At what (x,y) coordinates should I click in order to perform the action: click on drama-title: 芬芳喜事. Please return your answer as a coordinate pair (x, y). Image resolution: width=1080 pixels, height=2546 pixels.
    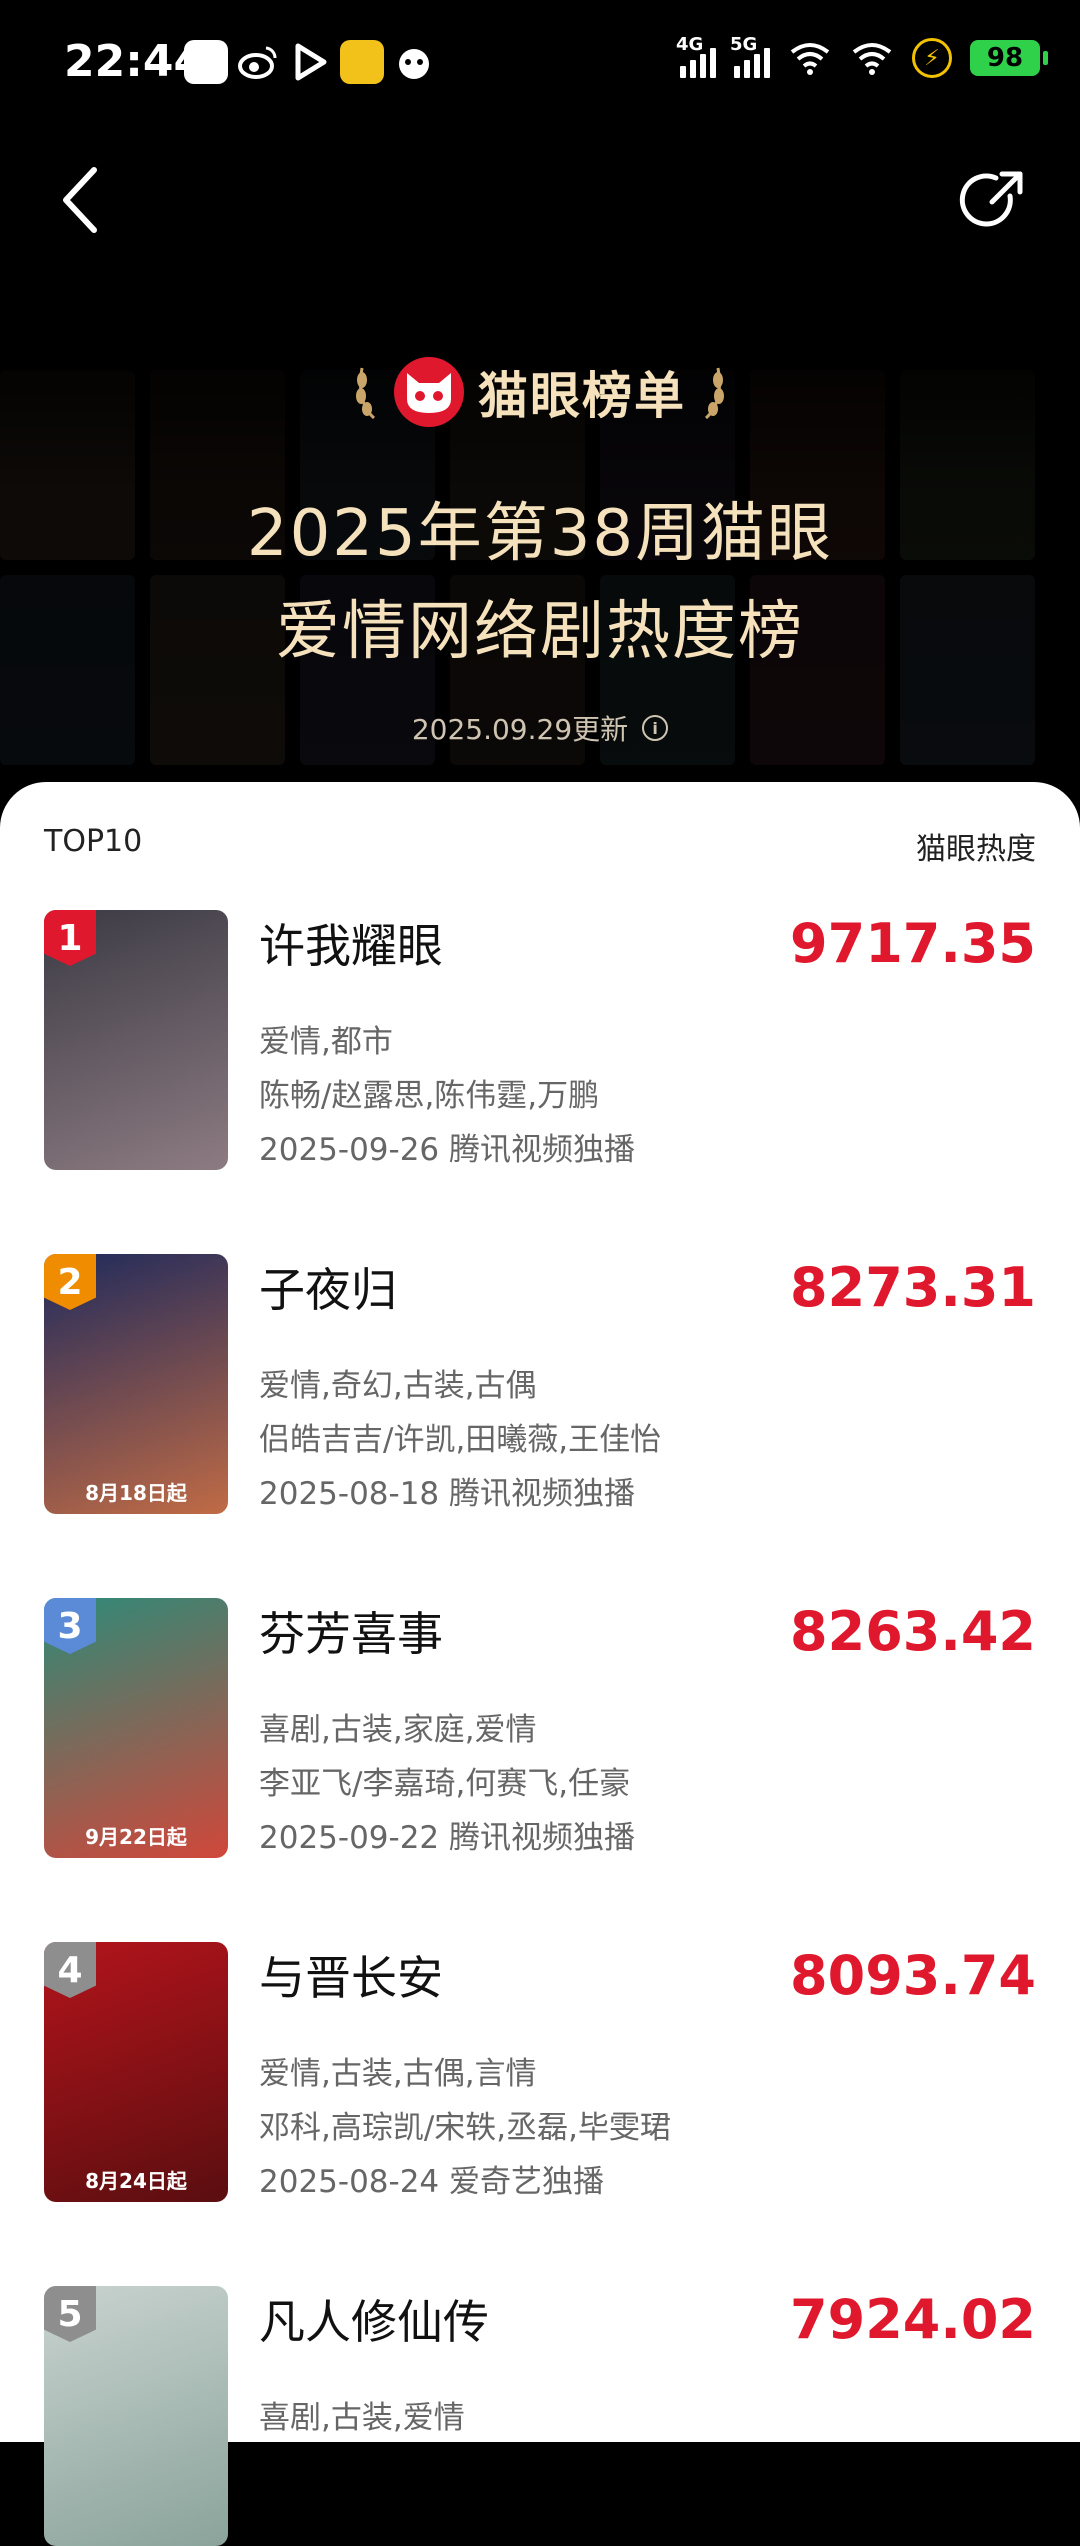
    Looking at the image, I should click on (351, 1634).